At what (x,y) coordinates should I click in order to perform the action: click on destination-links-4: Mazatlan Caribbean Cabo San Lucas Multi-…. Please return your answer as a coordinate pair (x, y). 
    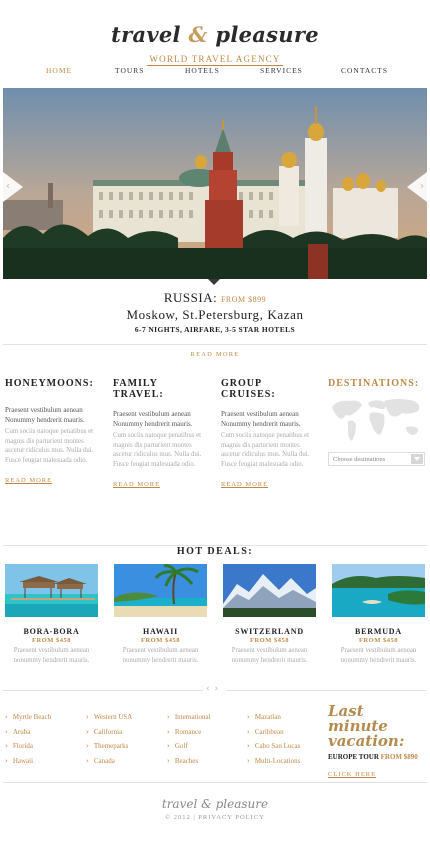
    Looking at the image, I should click on (287, 739).